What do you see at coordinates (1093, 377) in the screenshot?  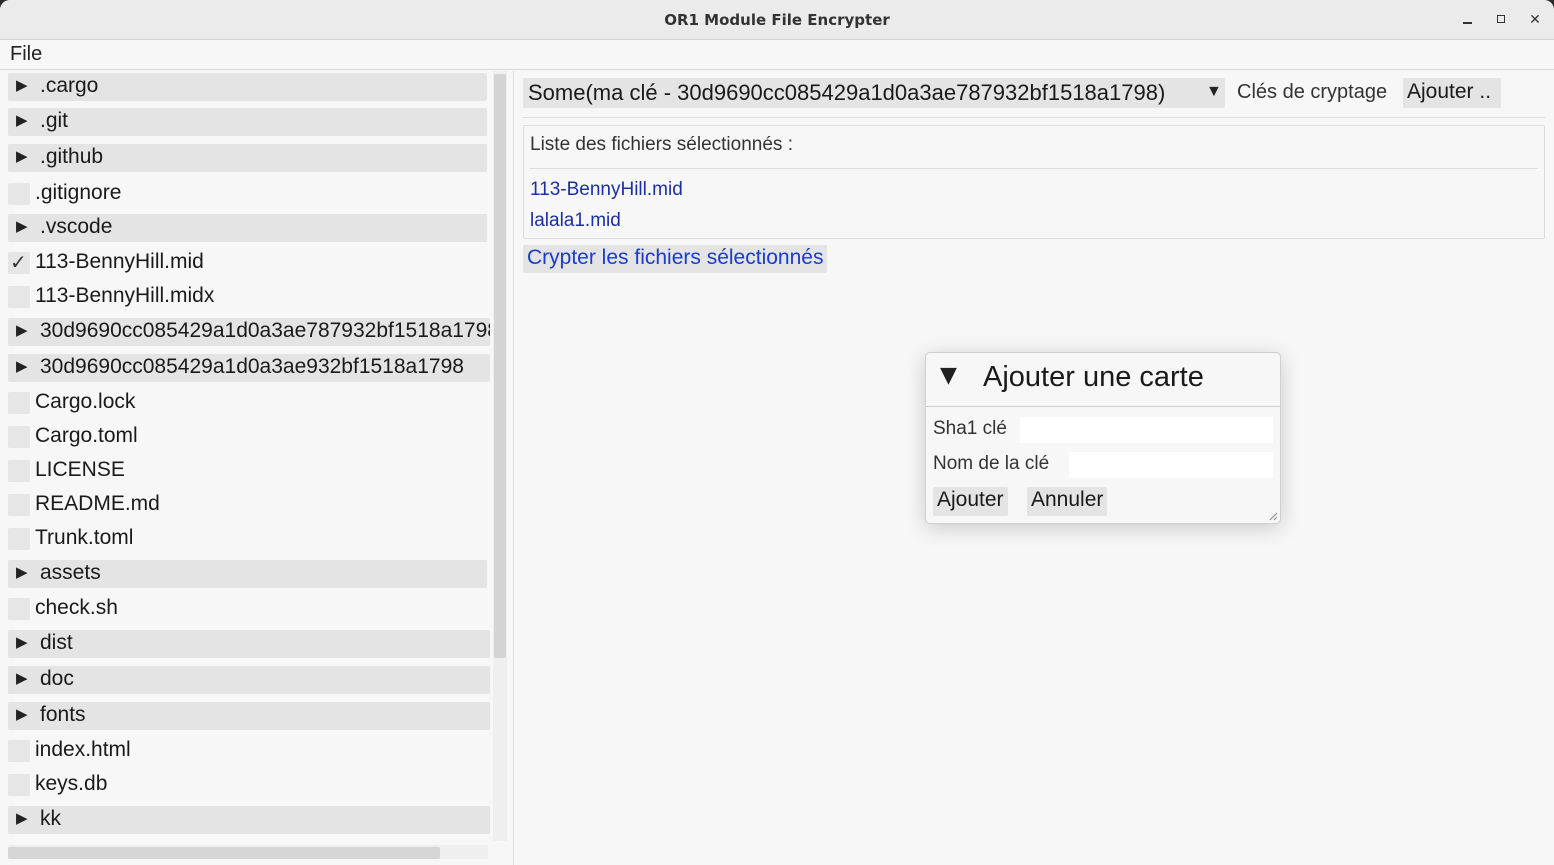 I see `dialog-title: Ajouter une carte` at bounding box center [1093, 377].